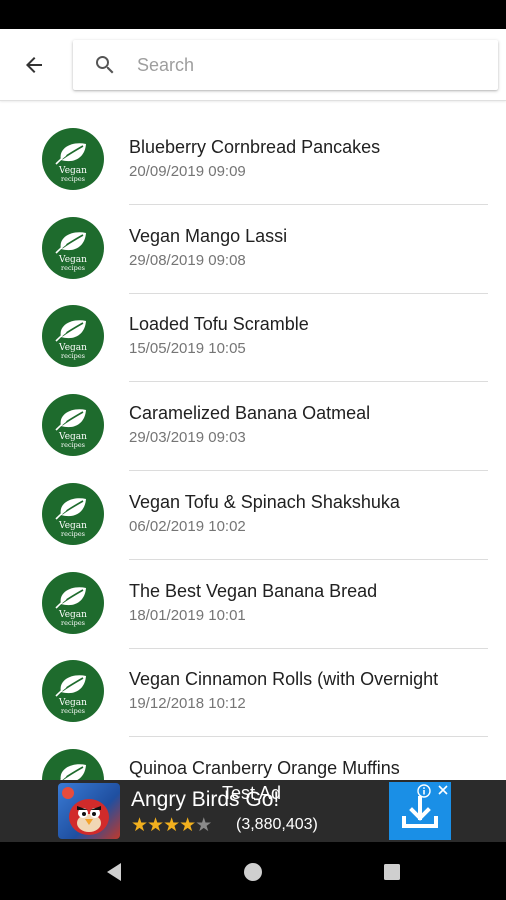 Image resolution: width=506 pixels, height=900 pixels. What do you see at coordinates (252, 793) in the screenshot?
I see `ad-label: Test Ad` at bounding box center [252, 793].